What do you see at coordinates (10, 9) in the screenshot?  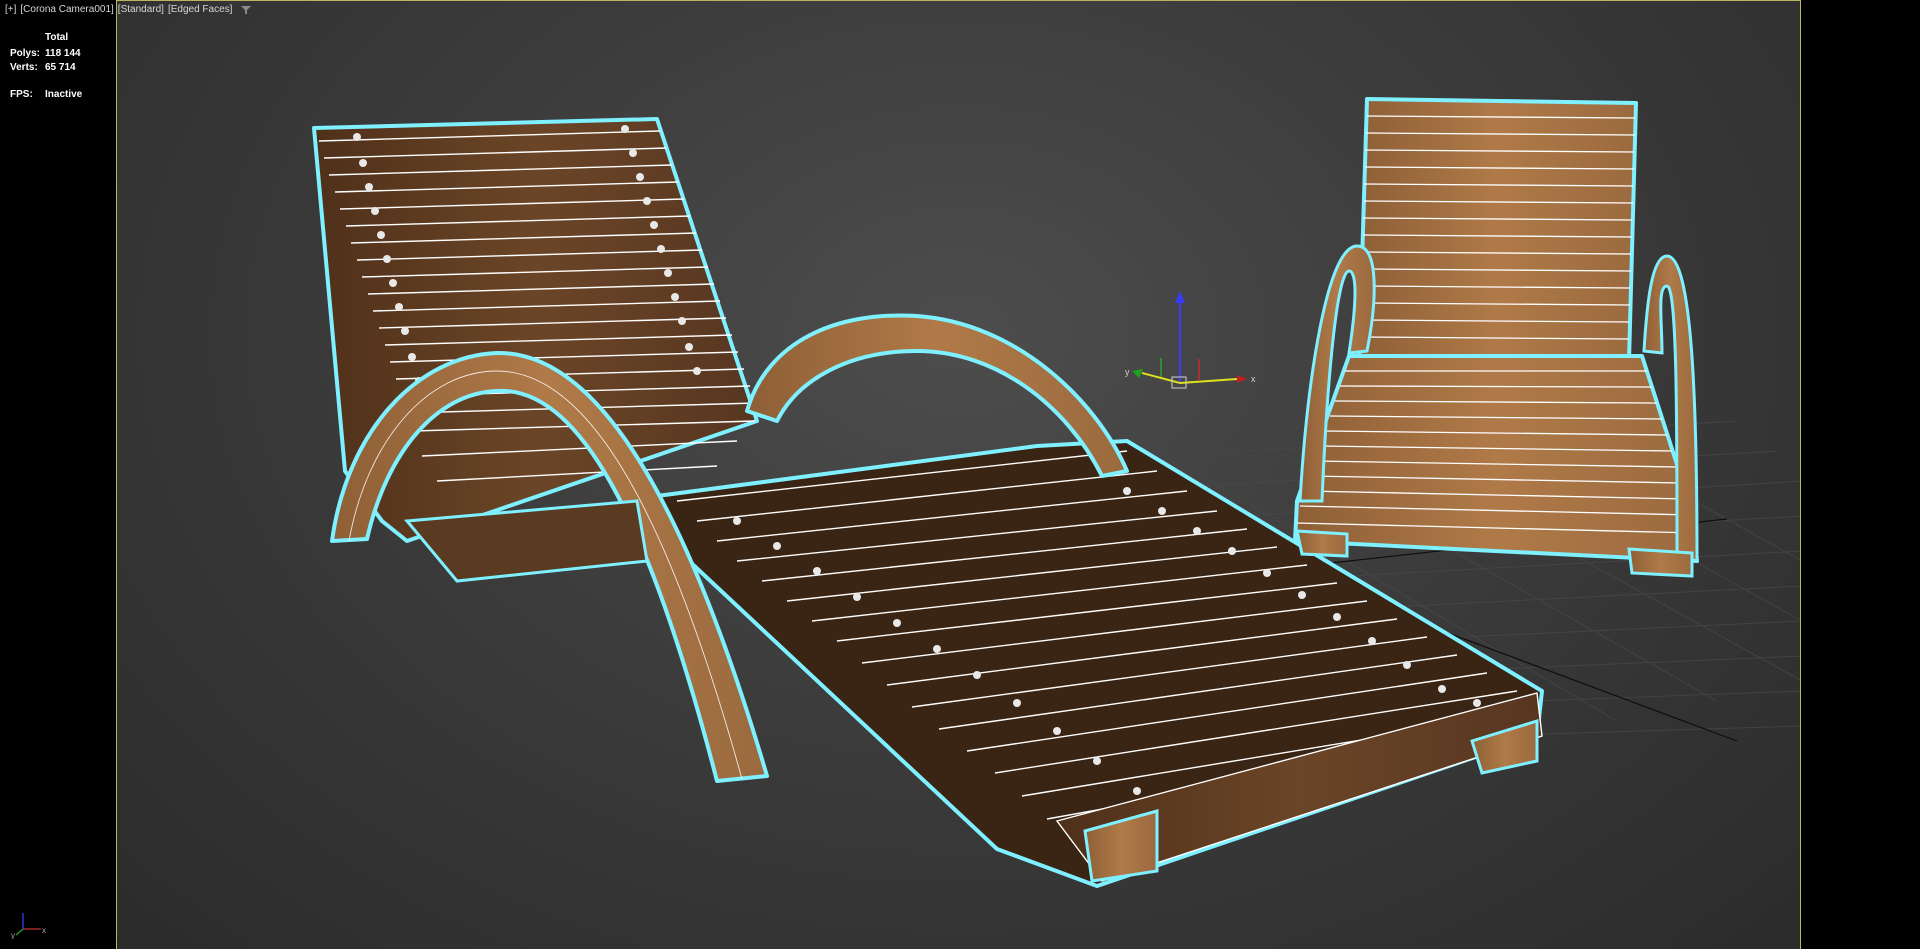 I see `viewport-general-menu: [+]` at bounding box center [10, 9].